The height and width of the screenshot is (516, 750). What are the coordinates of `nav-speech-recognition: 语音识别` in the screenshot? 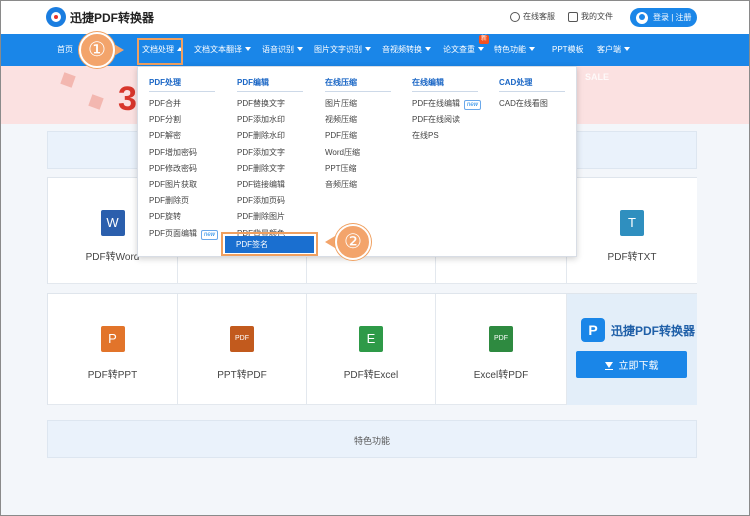 It's located at (282, 50).